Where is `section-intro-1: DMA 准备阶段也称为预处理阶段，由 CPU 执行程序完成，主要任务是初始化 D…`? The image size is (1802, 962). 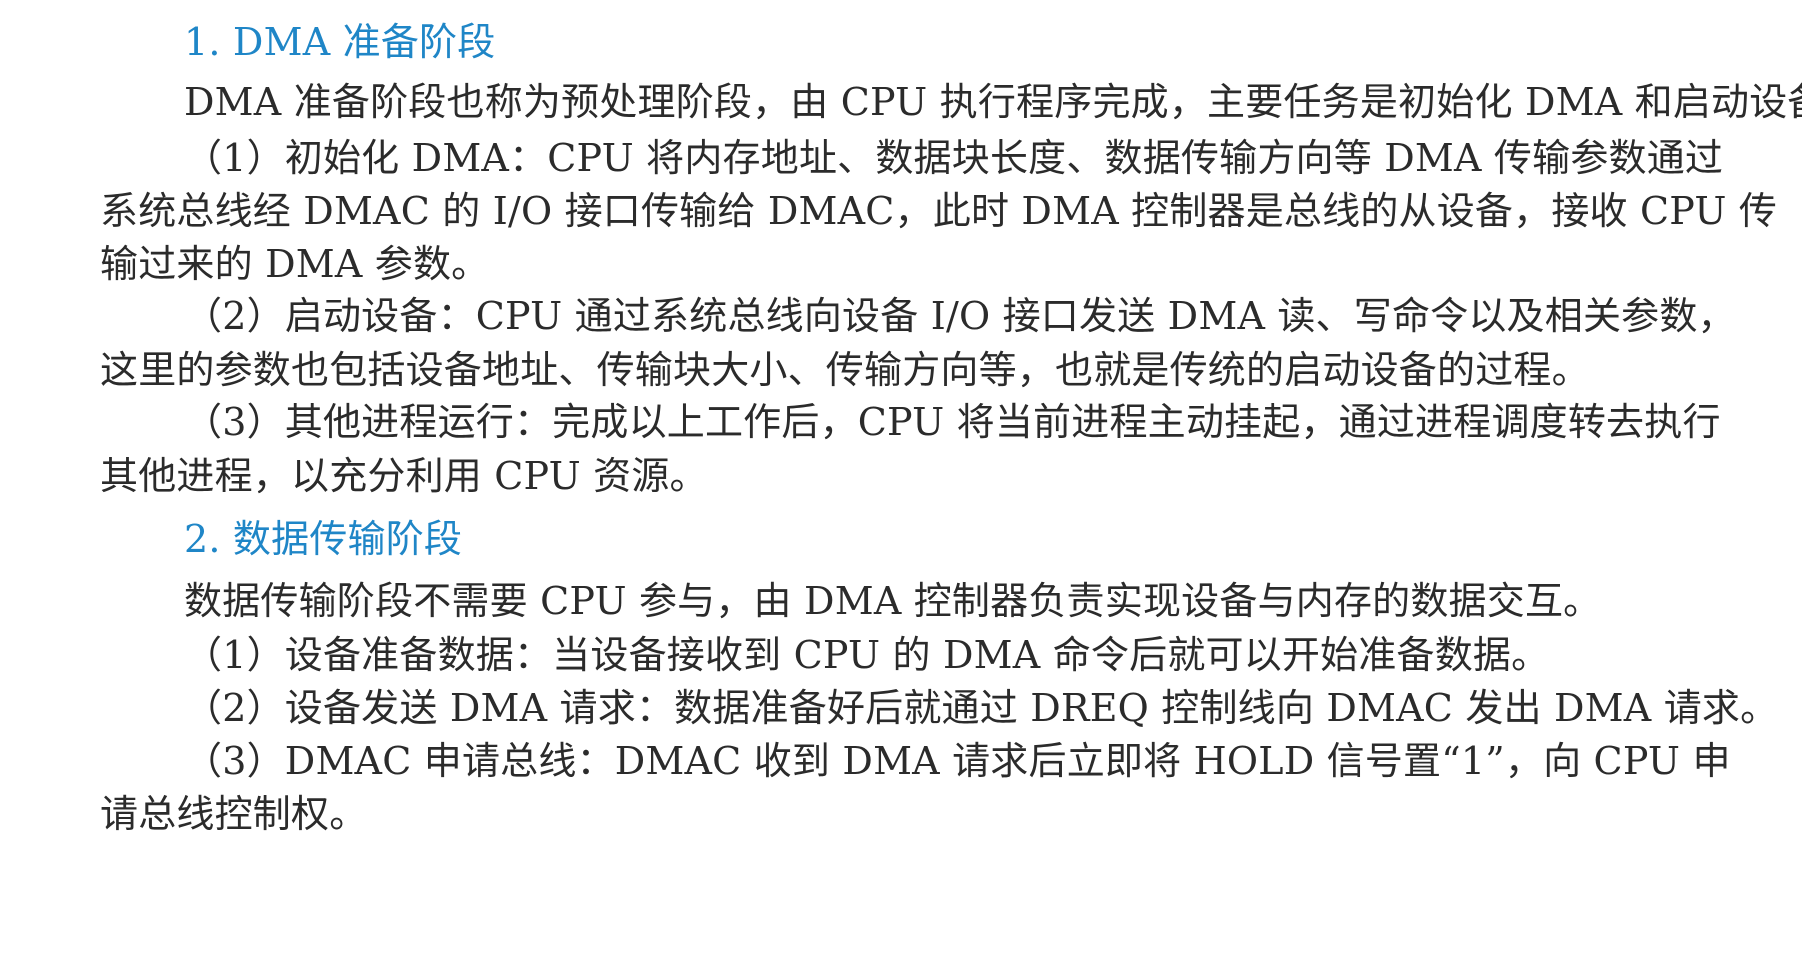 section-intro-1: DMA 准备阶段也称为预处理阶段，由 CPU 执行程序完成，主要任务是初始化 D… is located at coordinates (993, 102).